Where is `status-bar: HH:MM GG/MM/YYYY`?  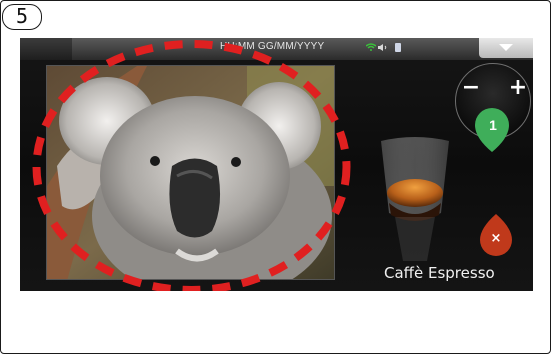
status-bar: HH:MM GG/MM/YYYY is located at coordinates (276, 49).